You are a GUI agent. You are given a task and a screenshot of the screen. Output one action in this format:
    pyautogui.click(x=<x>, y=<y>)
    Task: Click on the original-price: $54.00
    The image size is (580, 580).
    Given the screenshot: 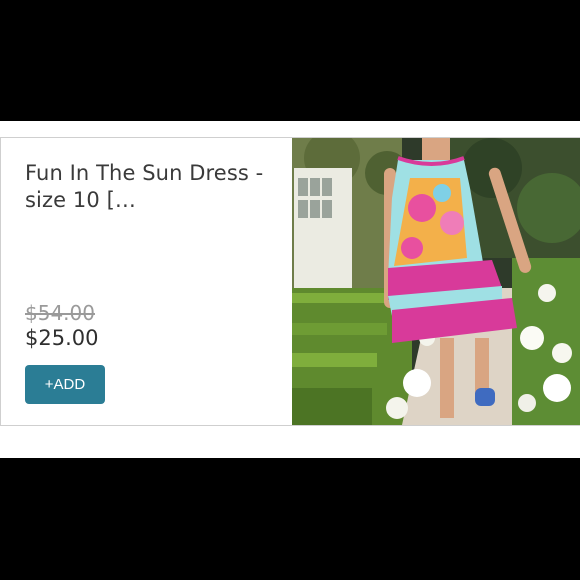 What is the action you would take?
    pyautogui.click(x=60, y=313)
    